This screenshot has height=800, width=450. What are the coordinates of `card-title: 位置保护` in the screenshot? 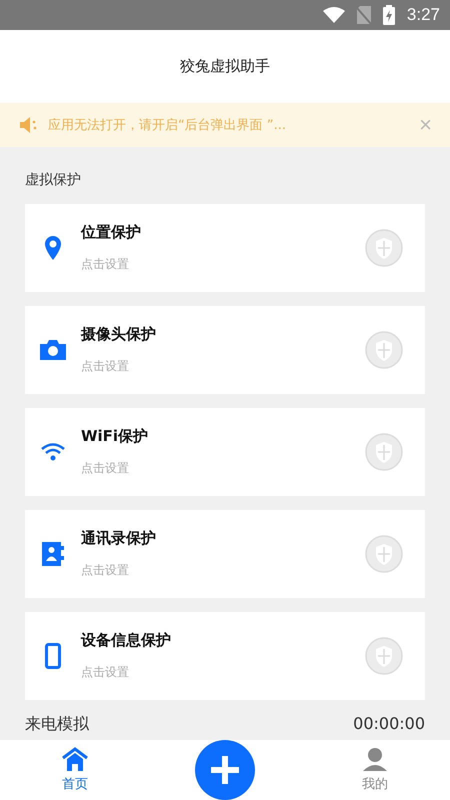 It's located at (111, 232).